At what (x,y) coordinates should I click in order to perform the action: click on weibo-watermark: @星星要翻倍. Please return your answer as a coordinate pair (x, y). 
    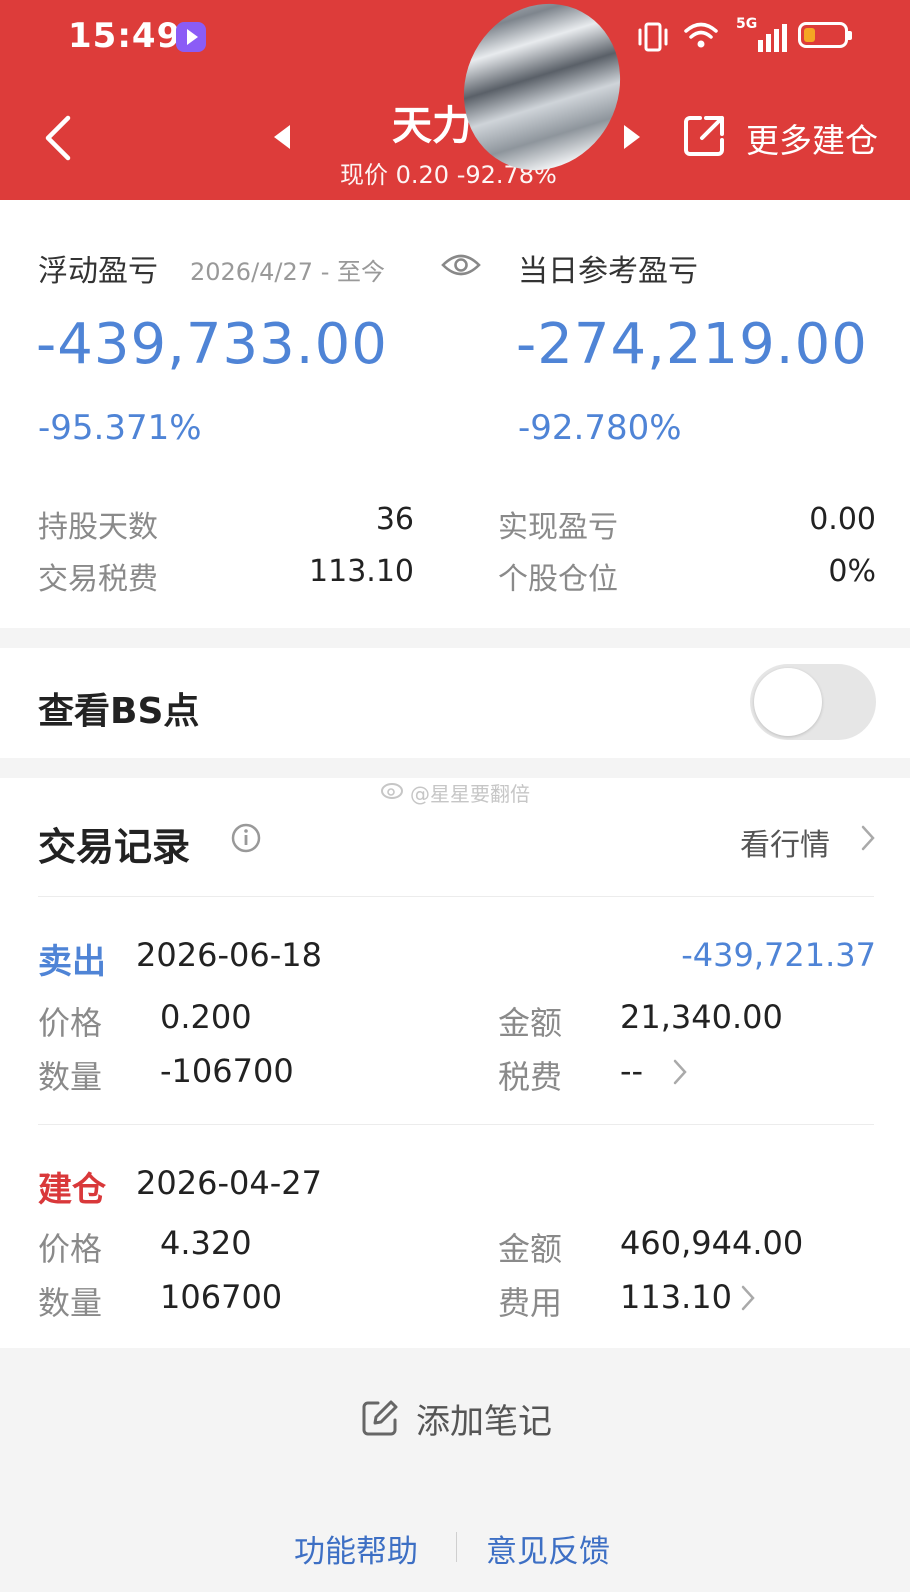
    Looking at the image, I should click on (470, 794).